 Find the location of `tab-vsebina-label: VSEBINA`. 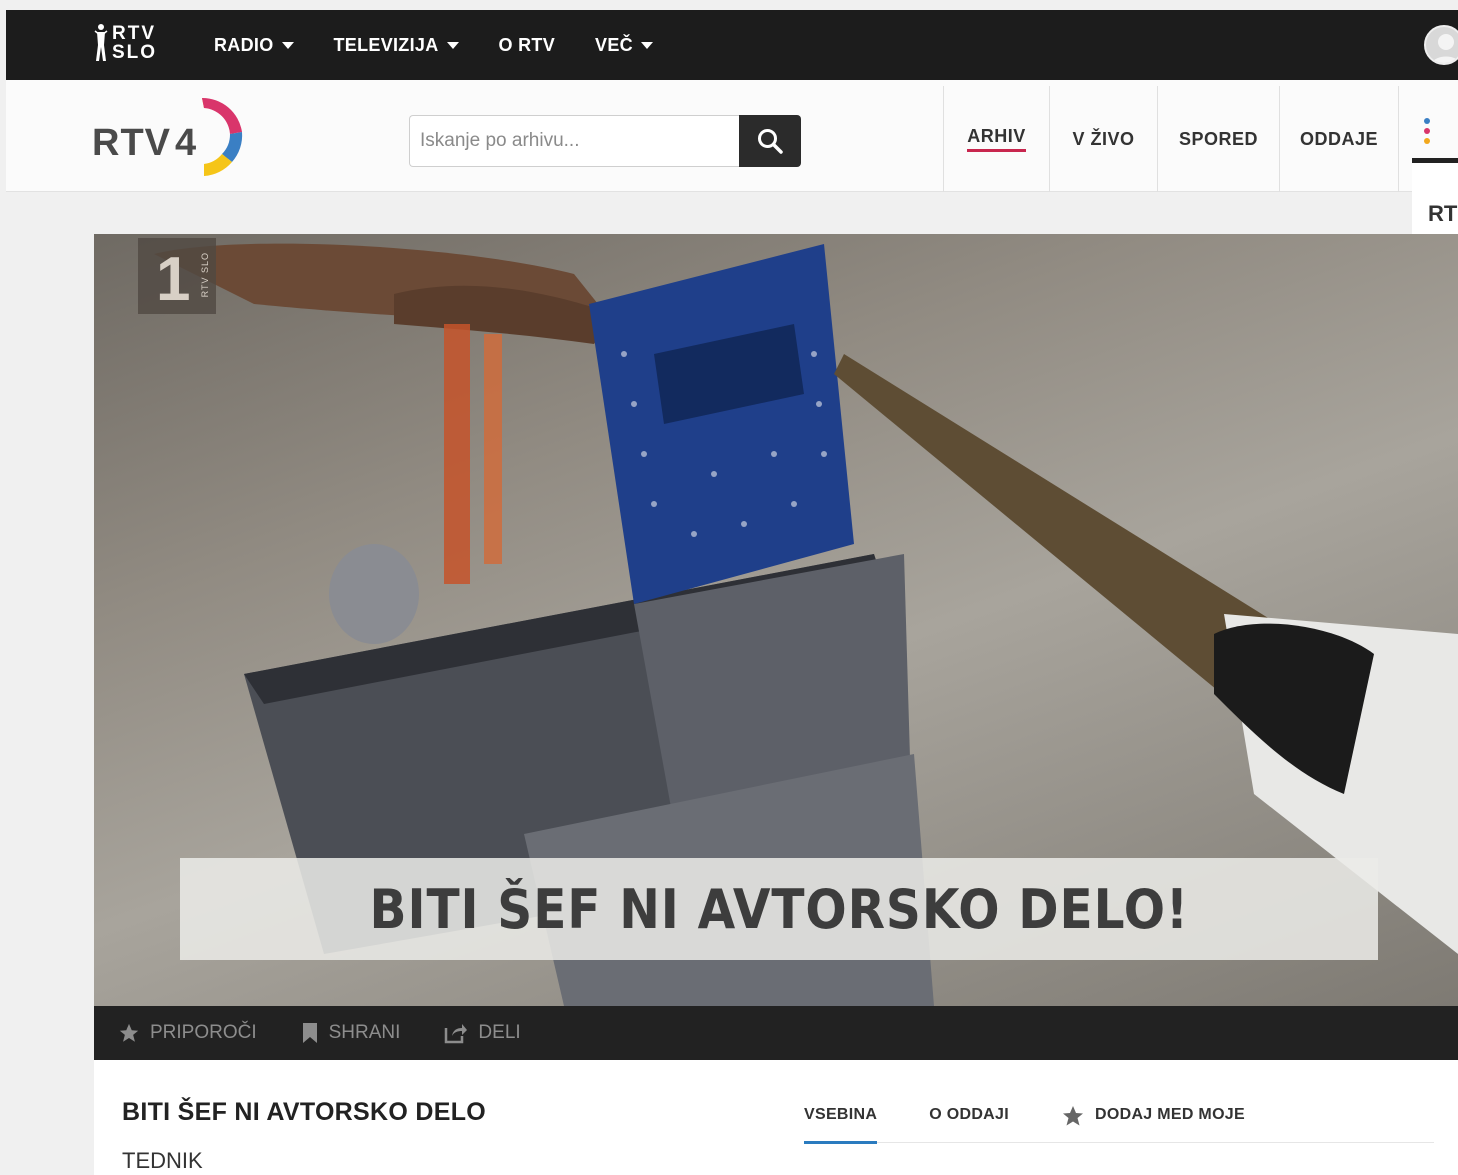

tab-vsebina-label: VSEBINA is located at coordinates (841, 1114).